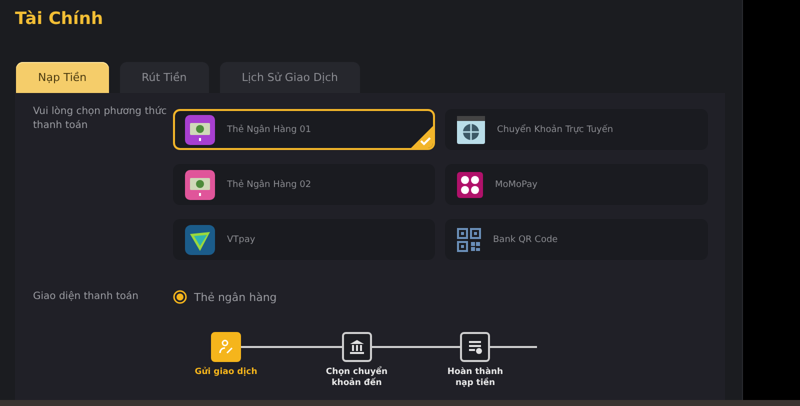  I want to click on receipt-icon, so click(475, 347).